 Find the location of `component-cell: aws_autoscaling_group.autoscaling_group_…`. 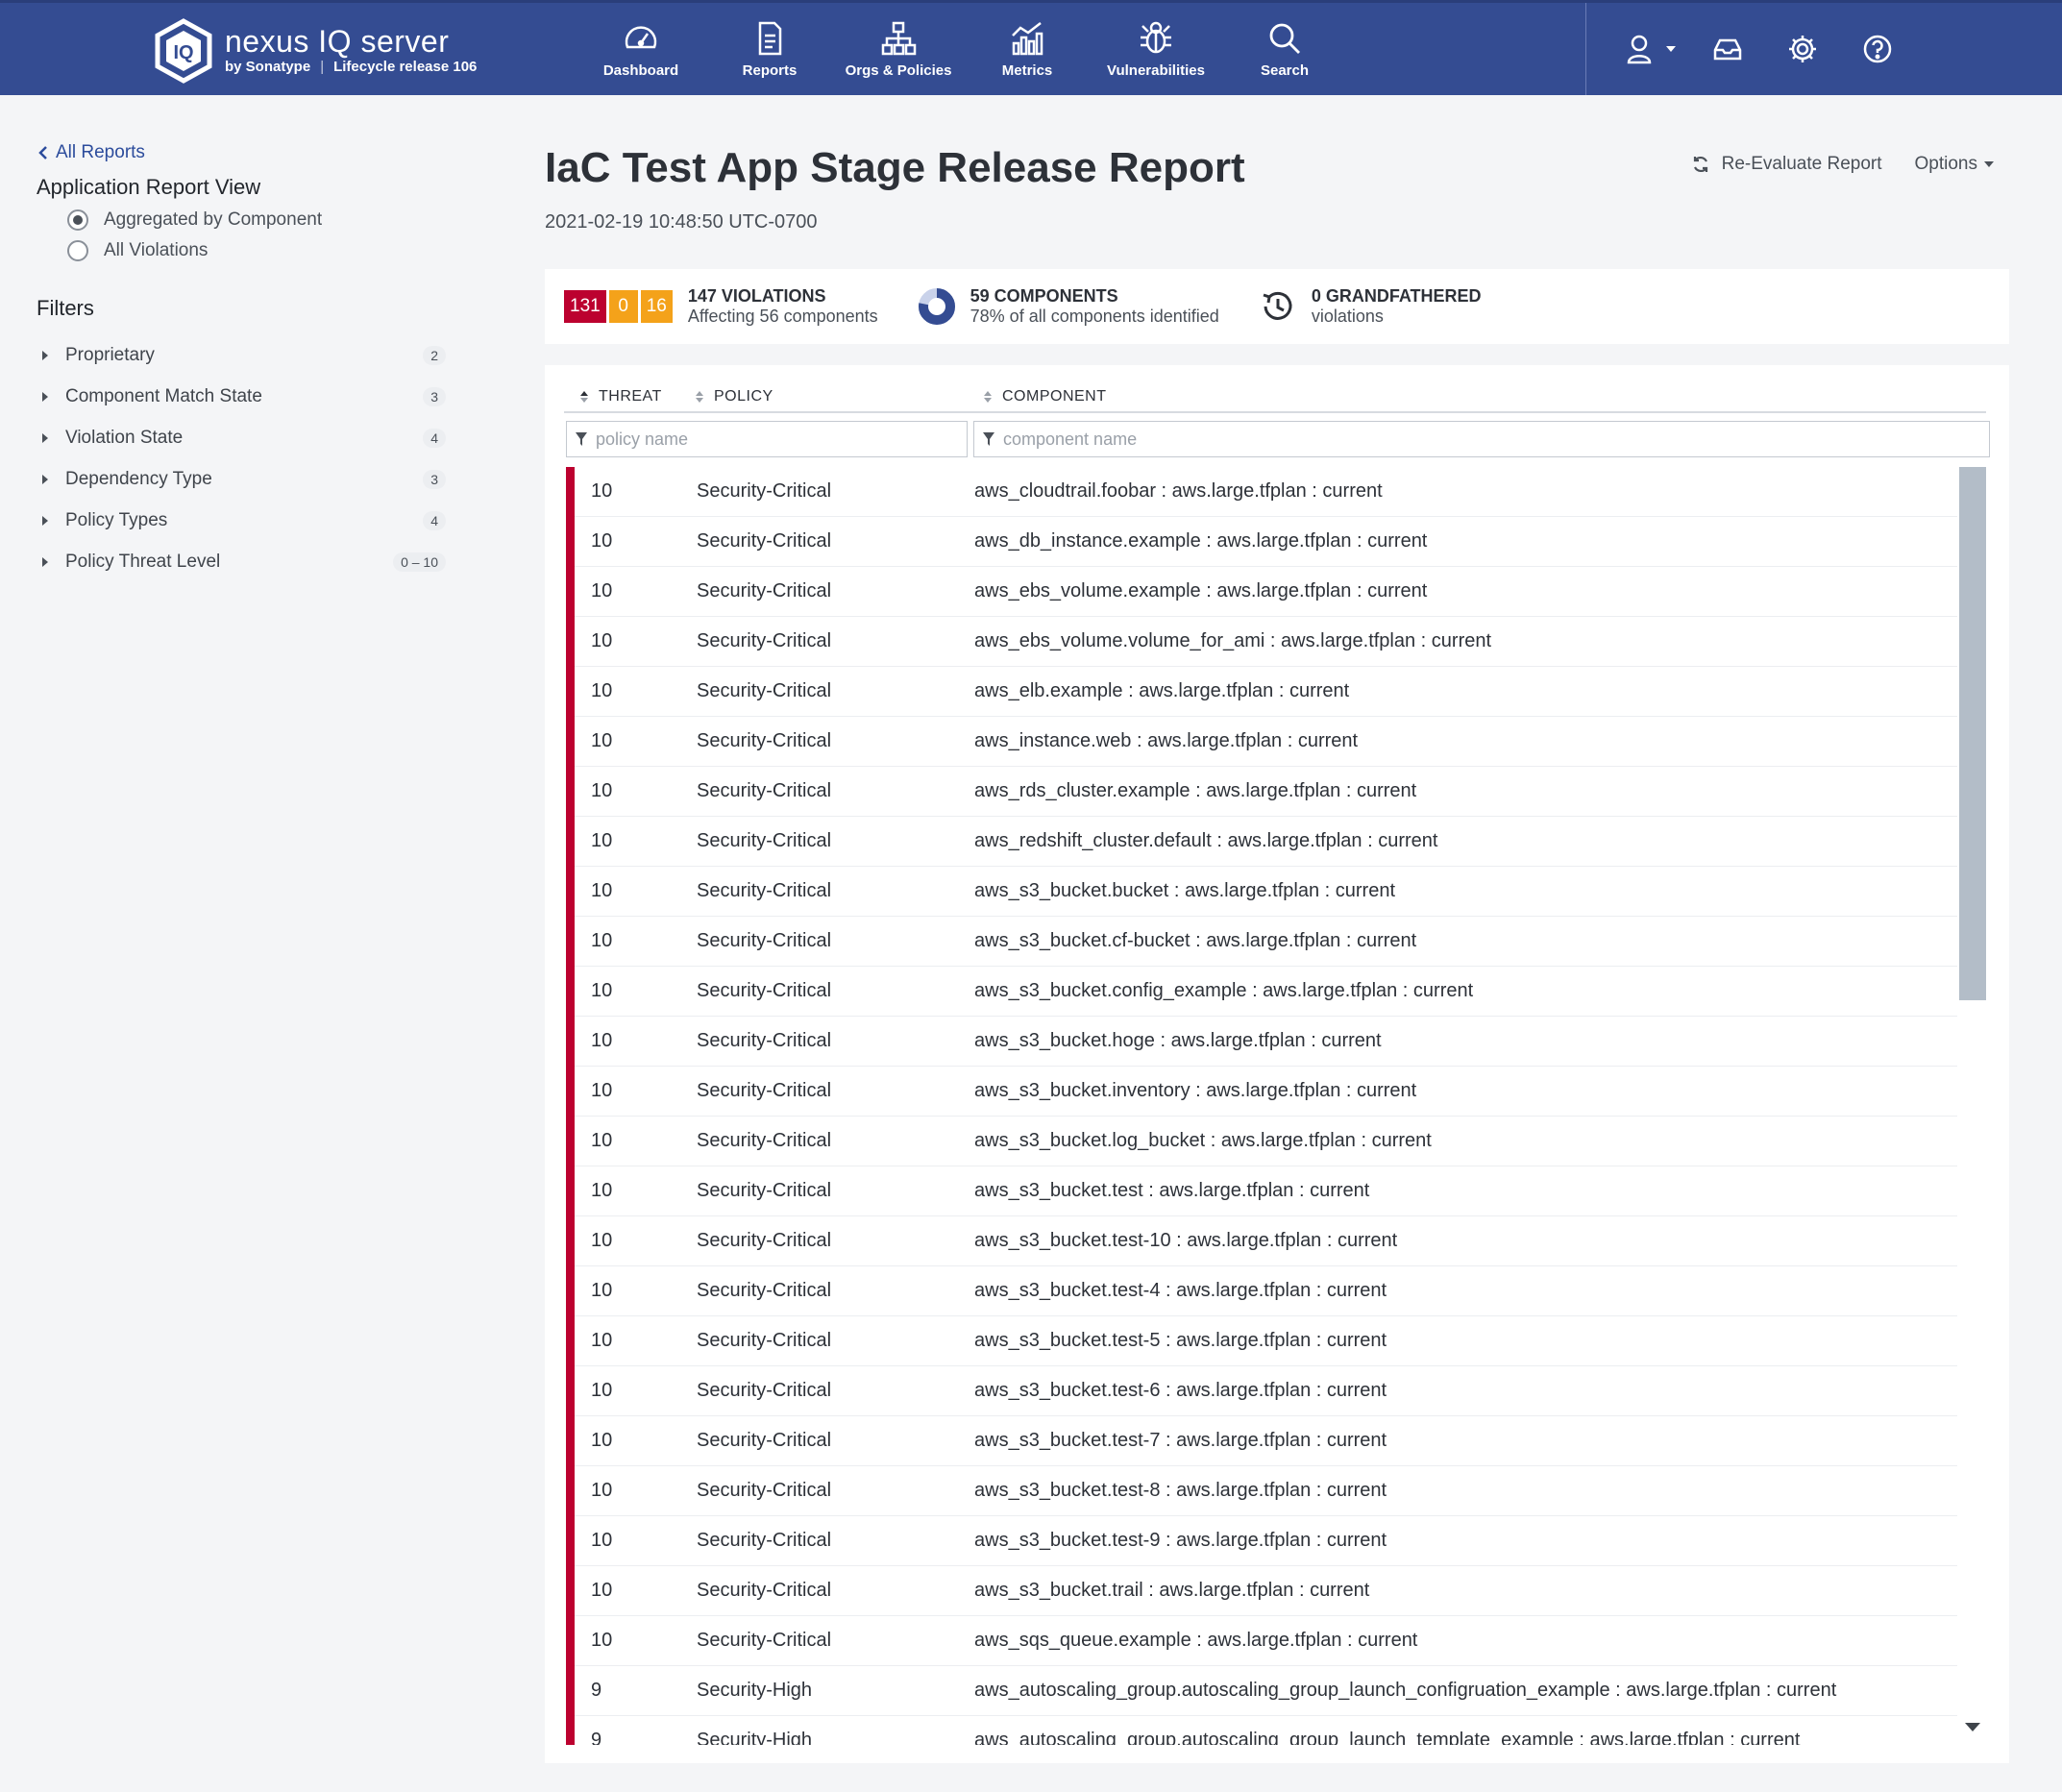

component-cell: aws_autoscaling_group.autoscaling_group_… is located at coordinates (1405, 1690).